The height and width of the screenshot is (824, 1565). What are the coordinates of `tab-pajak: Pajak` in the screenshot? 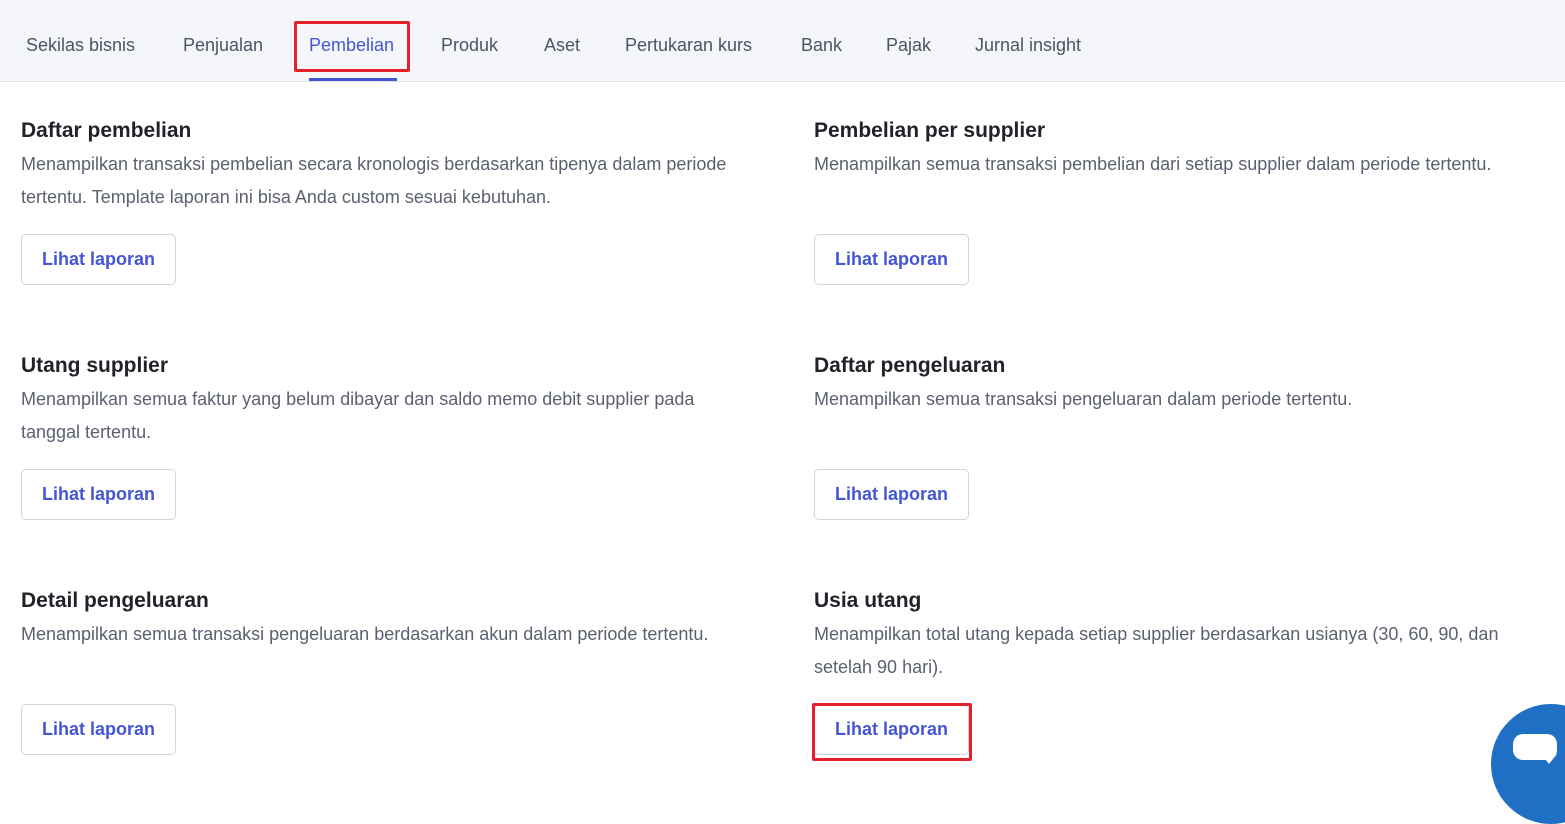 It's located at (908, 45).